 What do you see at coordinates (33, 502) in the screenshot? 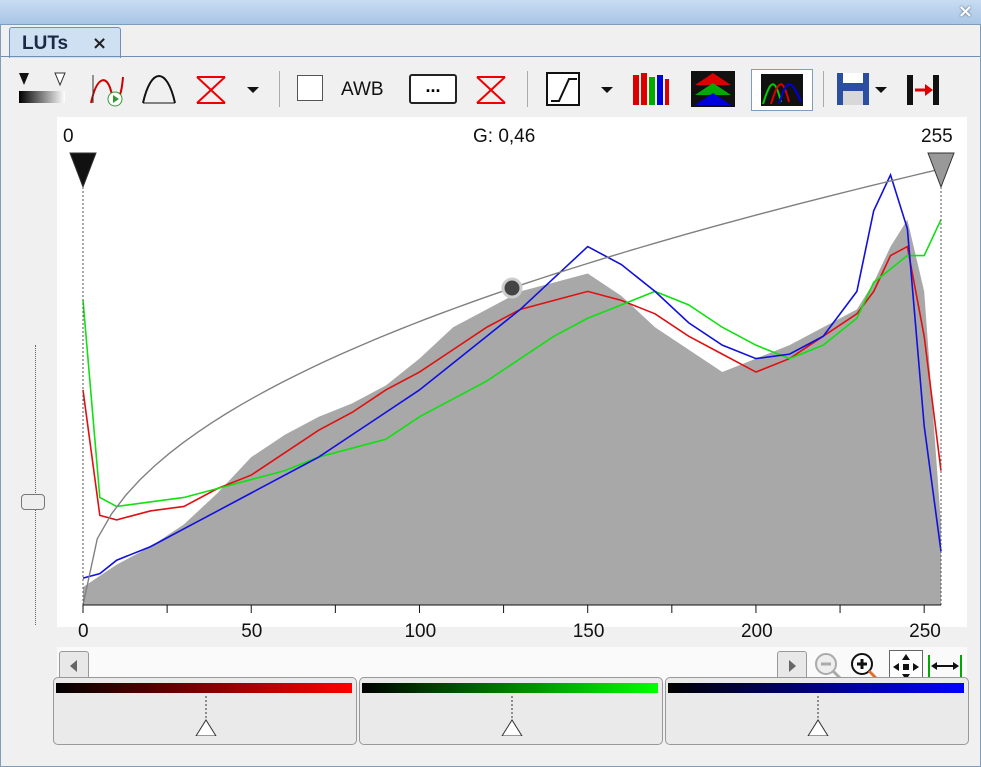
I see `vertical-slider-thumb` at bounding box center [33, 502].